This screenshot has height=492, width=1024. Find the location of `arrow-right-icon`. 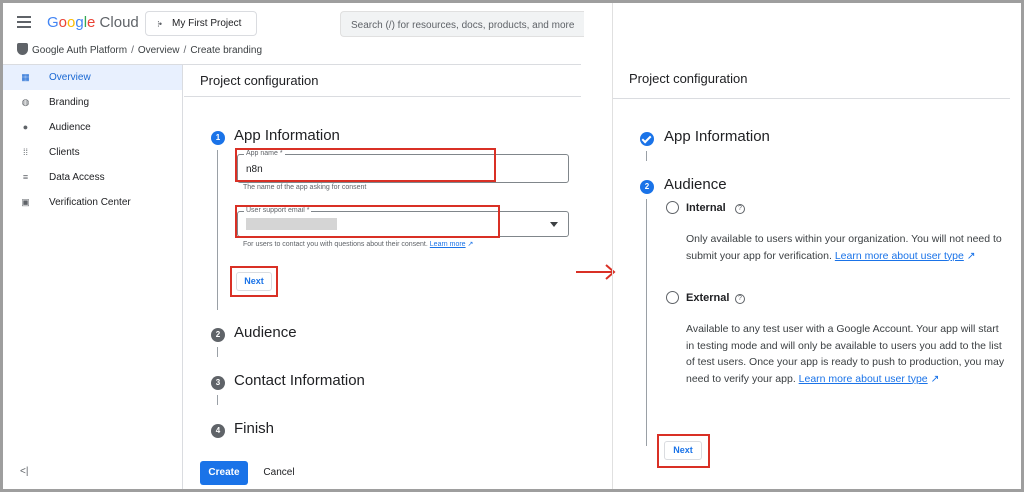

arrow-right-icon is located at coordinates (596, 272).